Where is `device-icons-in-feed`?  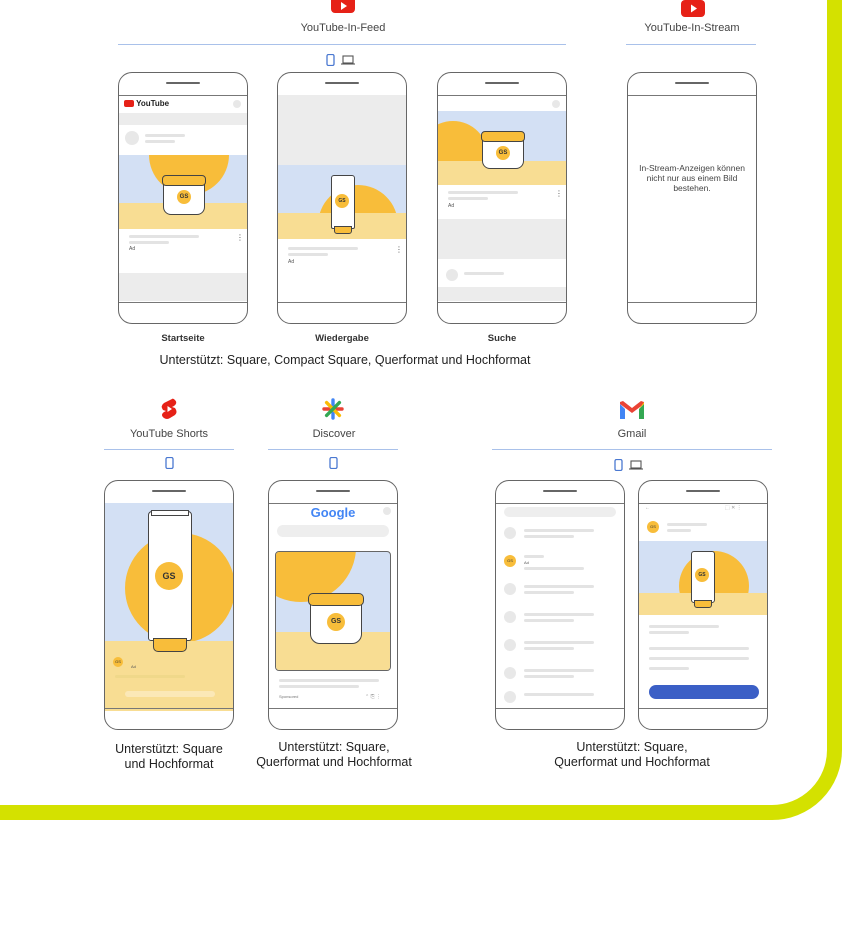
device-icons-in-feed is located at coordinates (341, 59).